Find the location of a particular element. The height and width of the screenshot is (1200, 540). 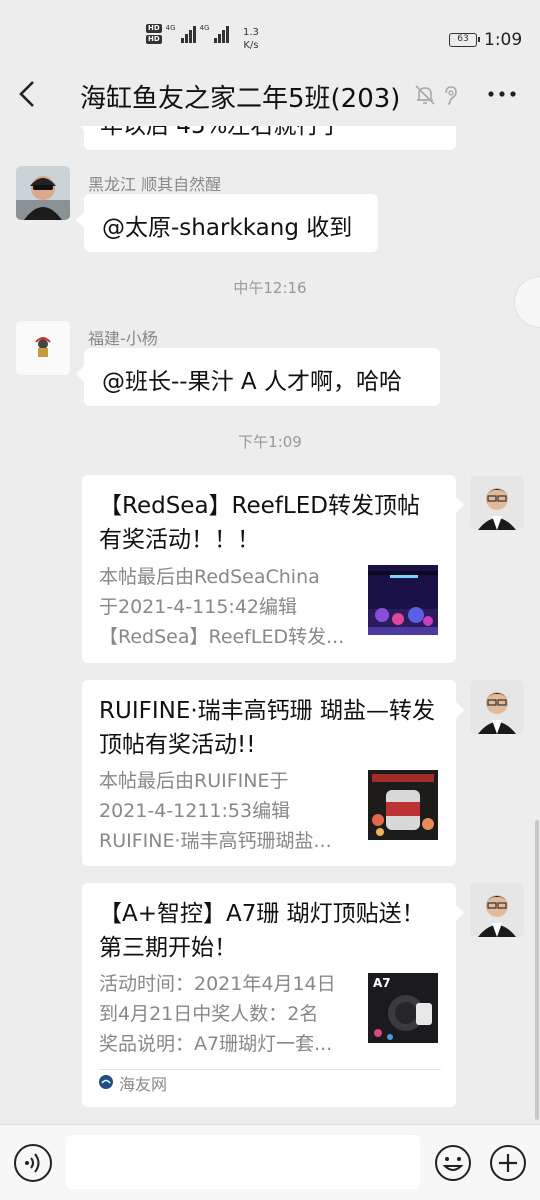

card-title: RUIFINE·瑞丰高钙珊 瑚盐—转发顶帖有奖活动!! is located at coordinates (267, 728).